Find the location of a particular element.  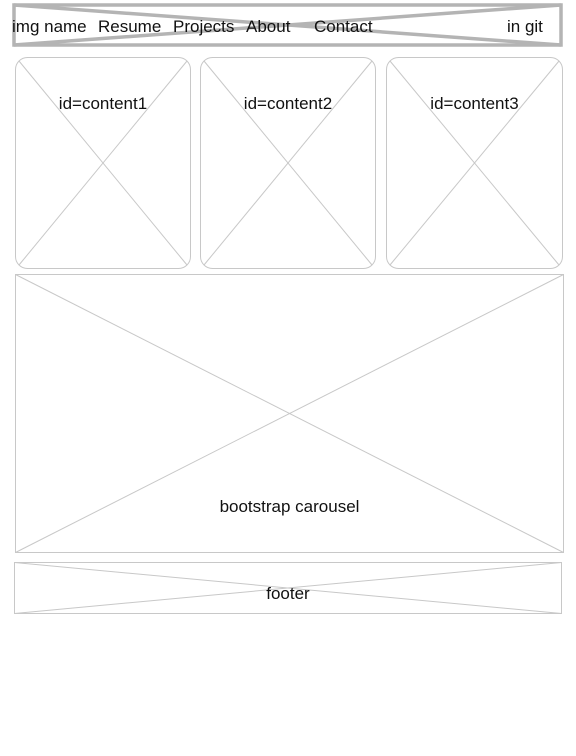

content-card-3-label: id=content3 is located at coordinates (474, 103).